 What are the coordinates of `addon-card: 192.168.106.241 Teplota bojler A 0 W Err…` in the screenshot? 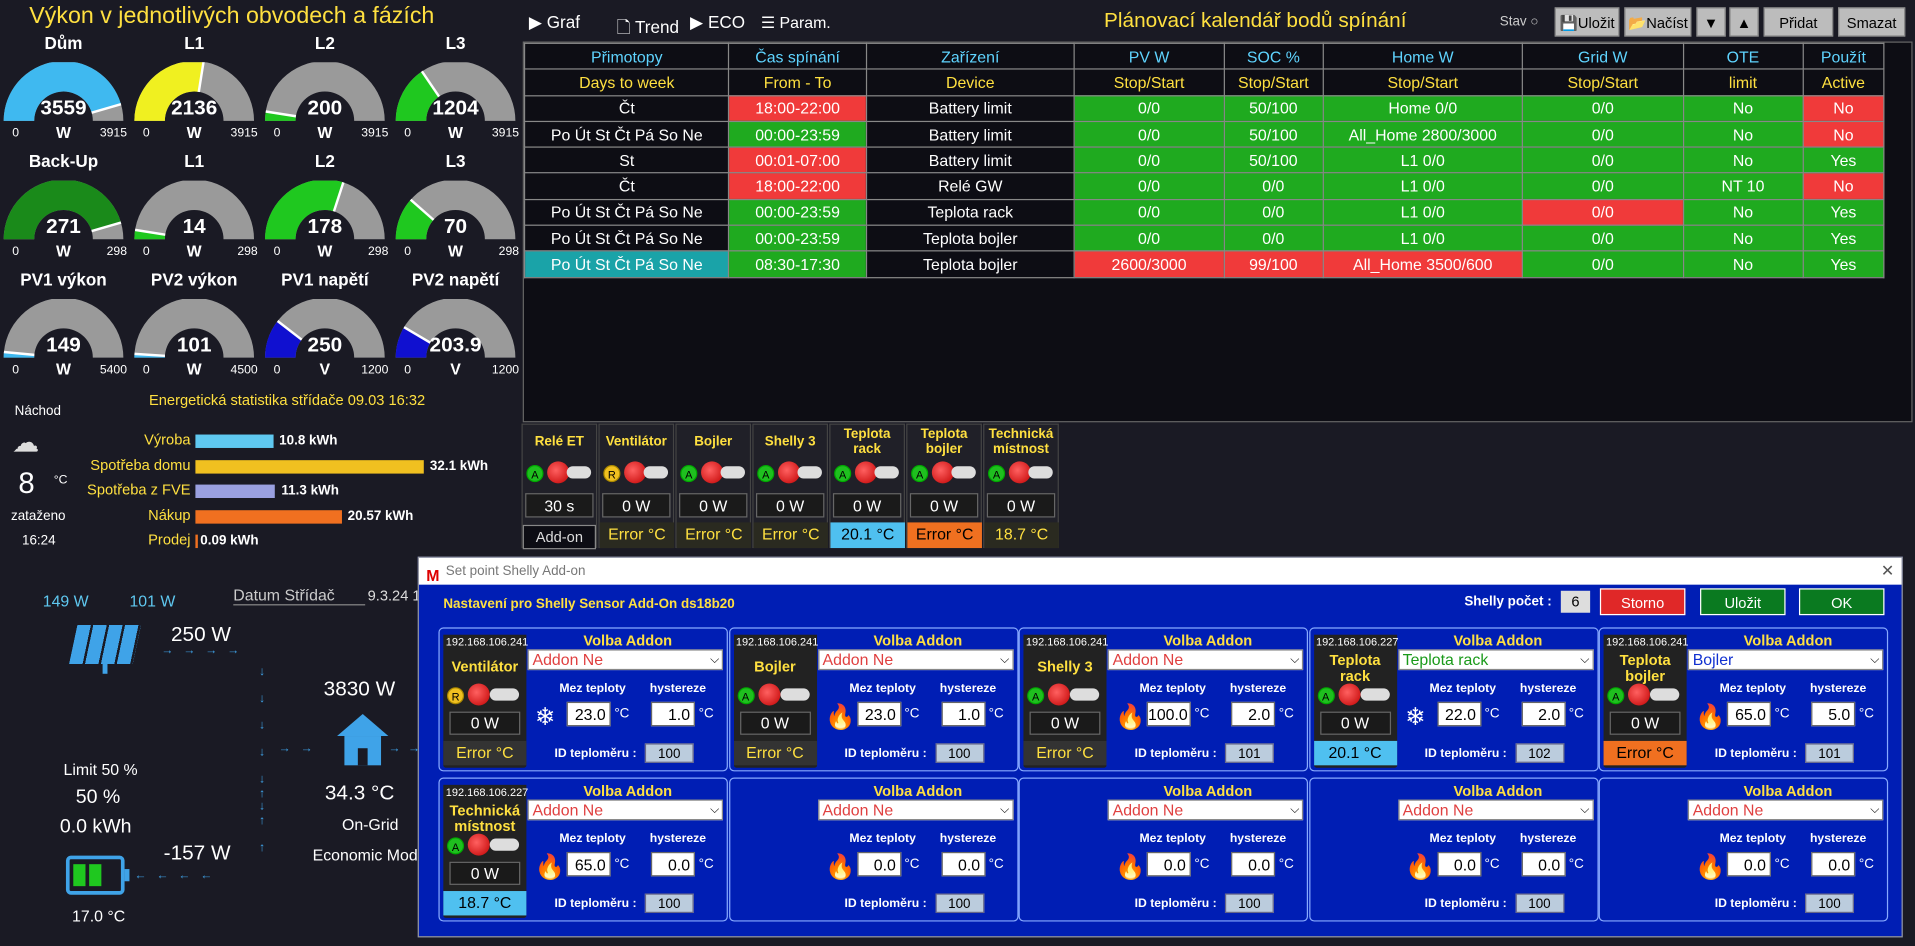 It's located at (1743, 699).